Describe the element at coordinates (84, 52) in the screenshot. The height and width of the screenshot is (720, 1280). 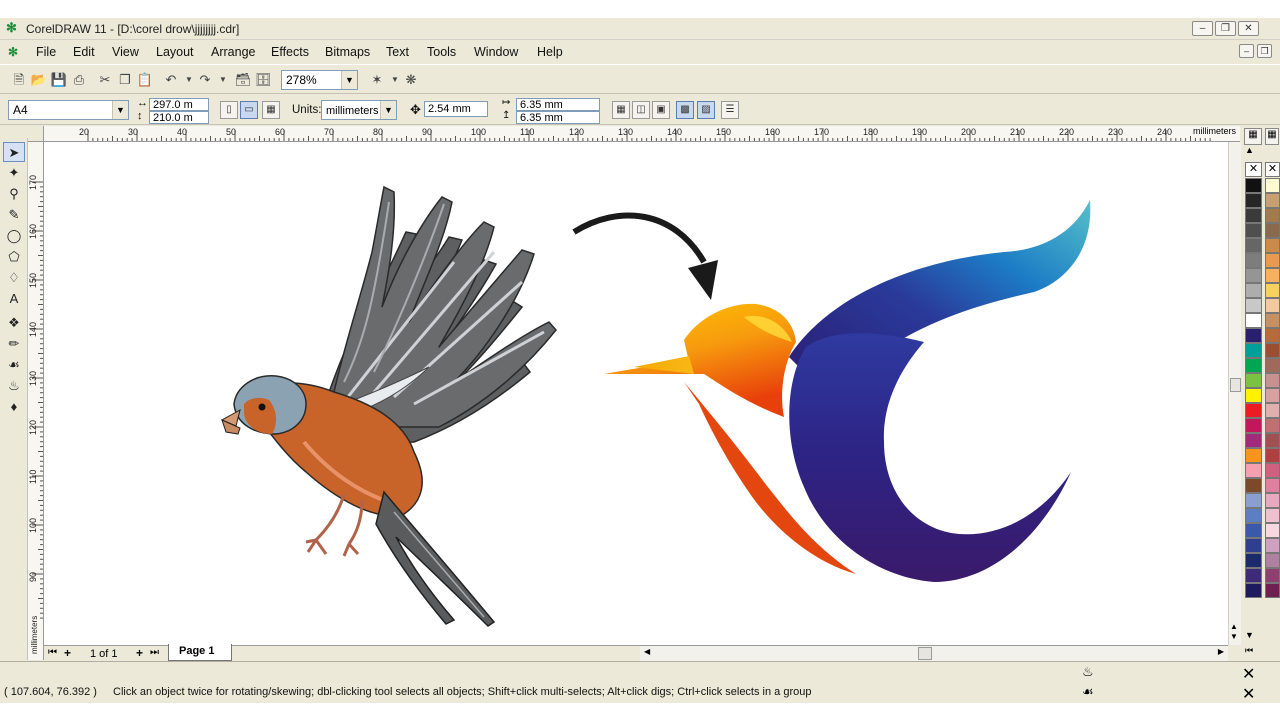
I see `menu-edit: Edit` at that location.